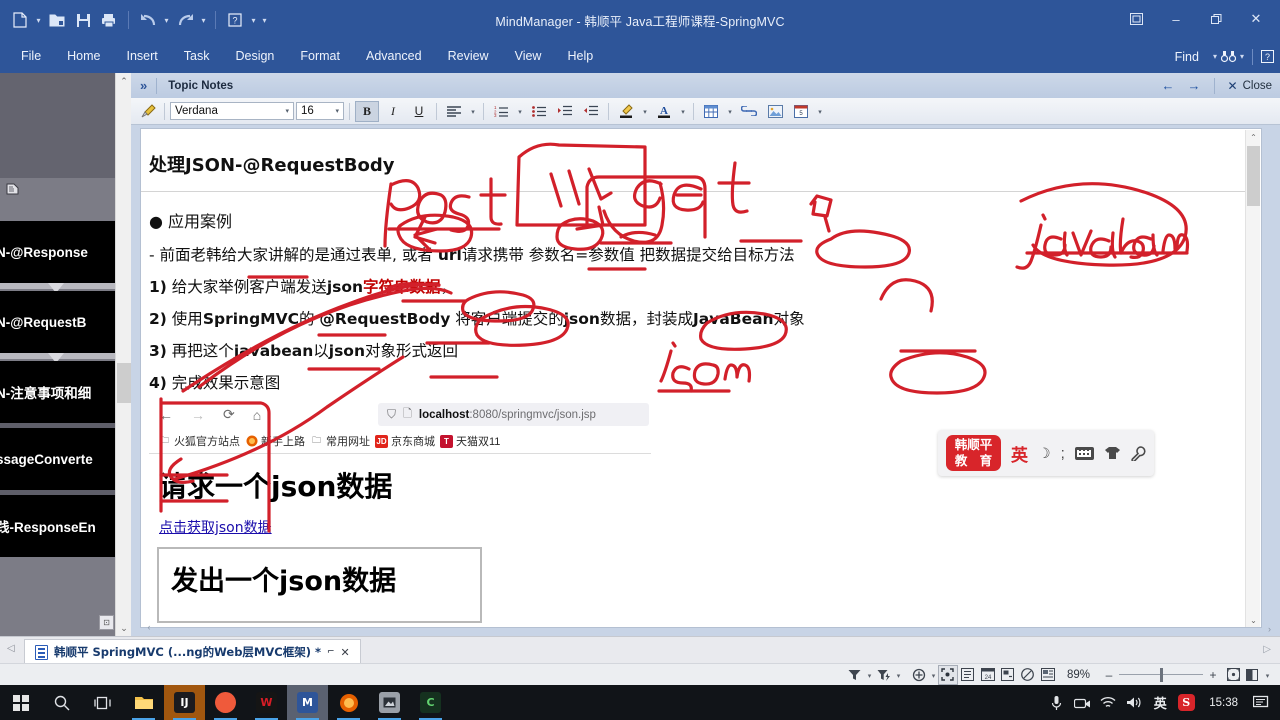  Describe the element at coordinates (1253, 620) in the screenshot. I see `notes-scroll-down-icon: ⌄` at that location.